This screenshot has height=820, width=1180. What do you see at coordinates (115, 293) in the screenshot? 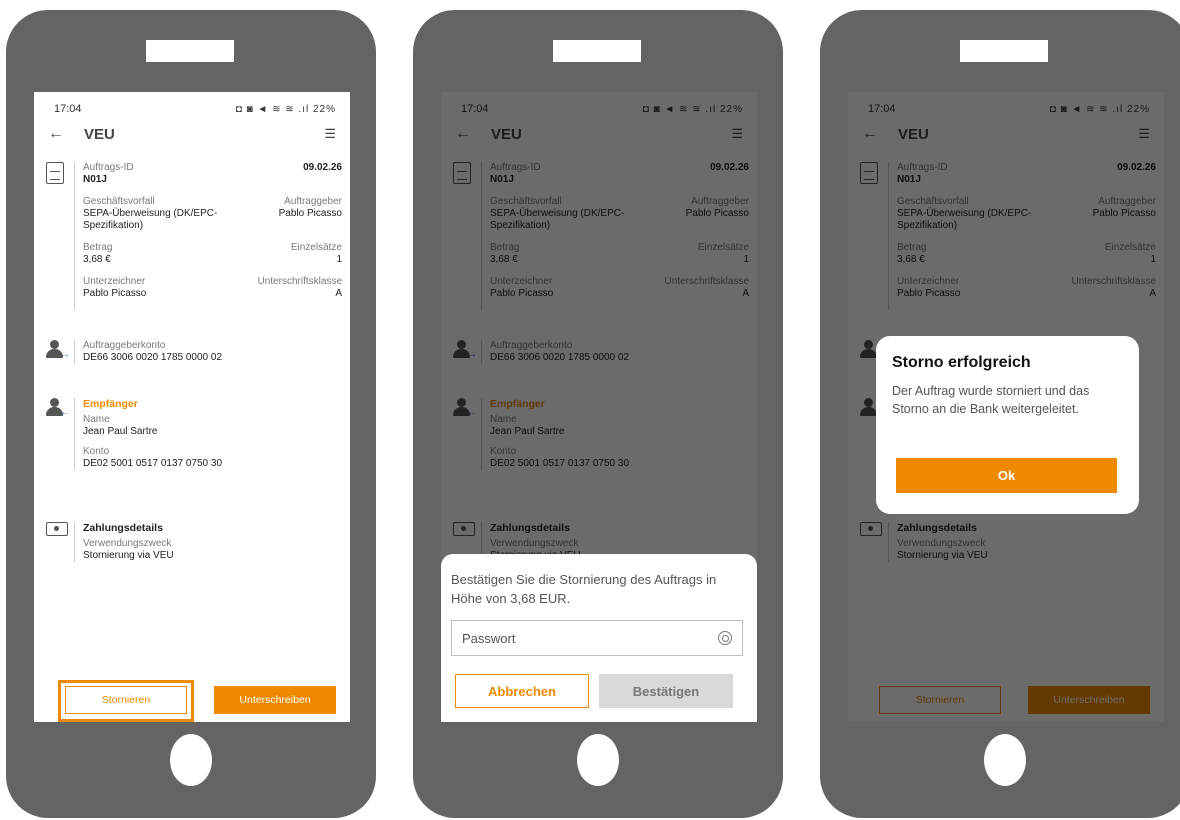
I see `signer-value: Pablo Picasso` at bounding box center [115, 293].